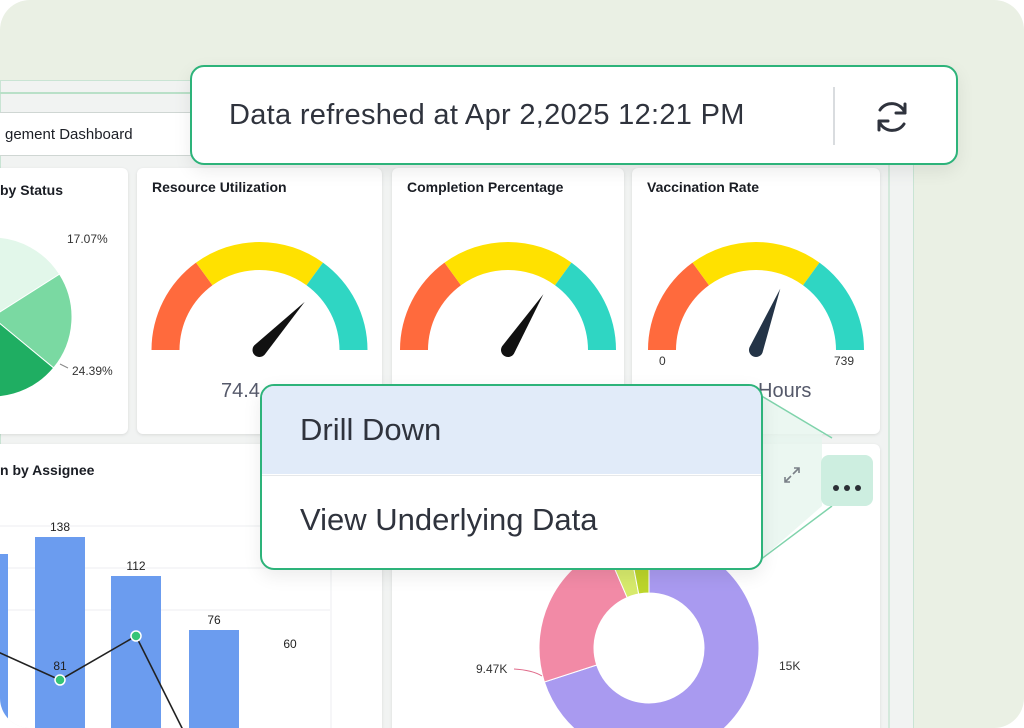  I want to click on more-options-button, so click(847, 480).